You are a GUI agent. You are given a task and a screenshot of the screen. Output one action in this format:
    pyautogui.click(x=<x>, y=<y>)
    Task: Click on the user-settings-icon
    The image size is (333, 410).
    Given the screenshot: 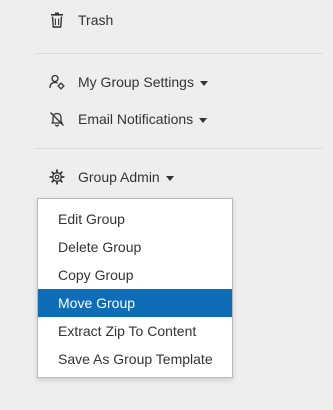 What is the action you would take?
    pyautogui.click(x=57, y=82)
    